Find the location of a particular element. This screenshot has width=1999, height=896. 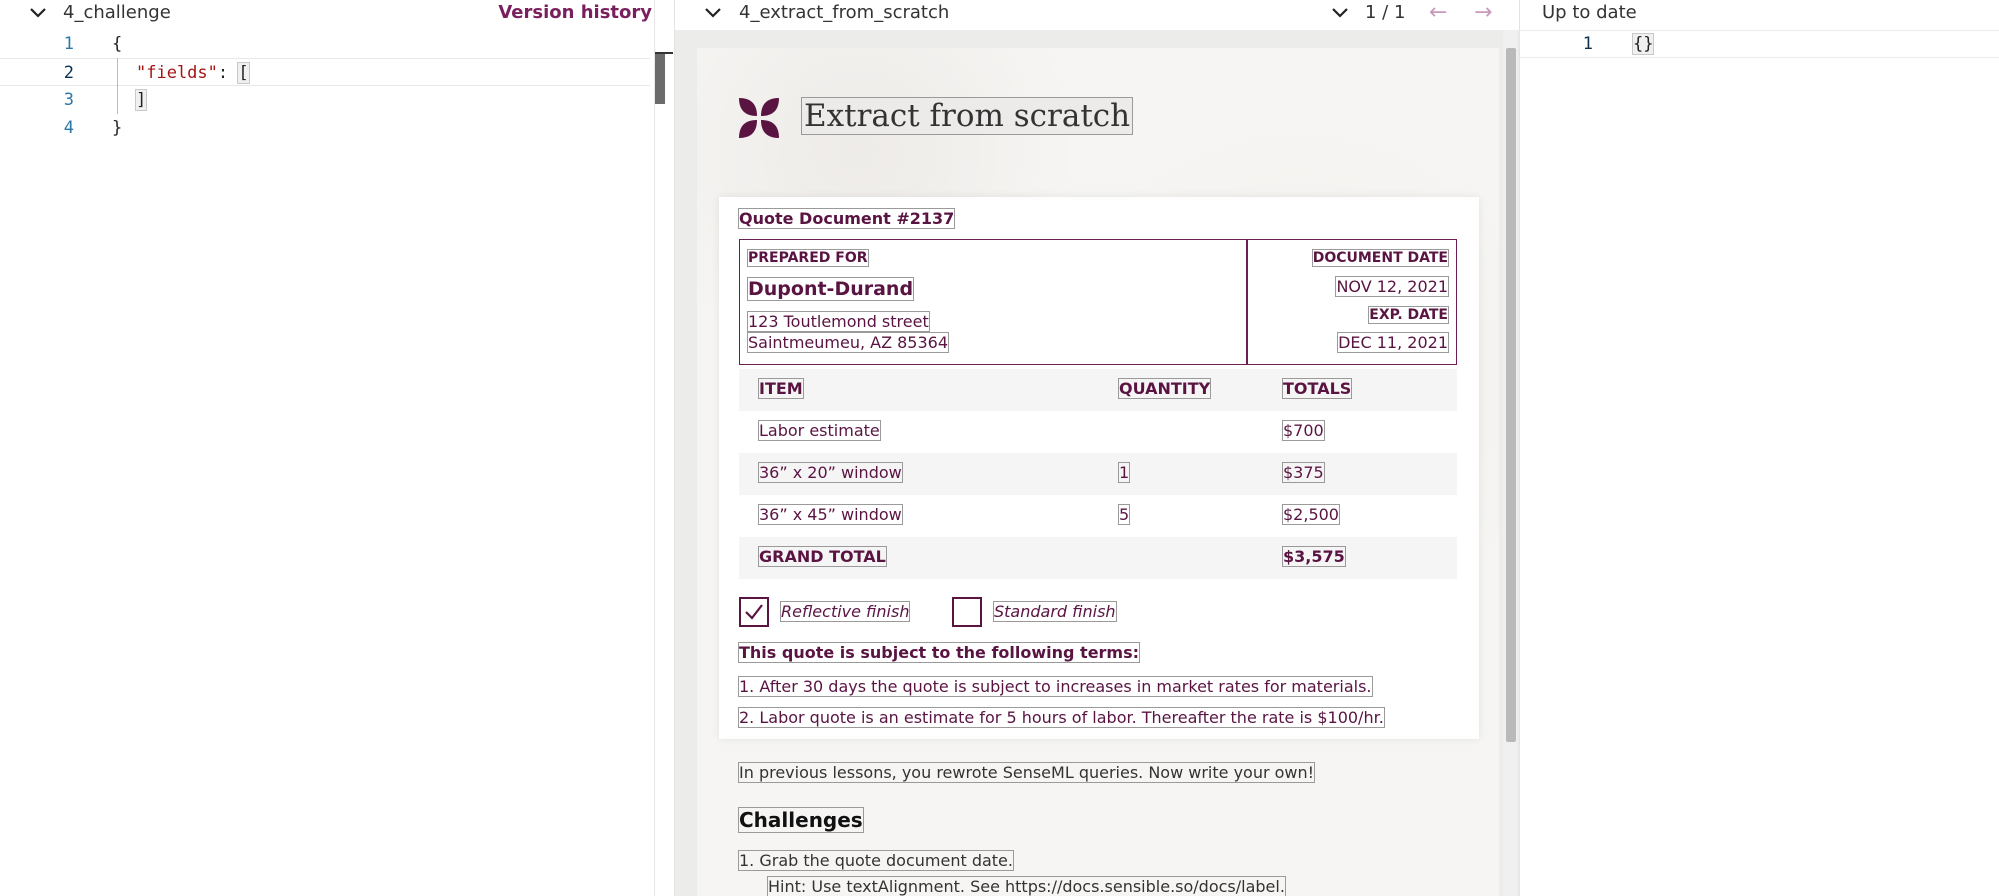

indent-guide is located at coordinates (117, 86).